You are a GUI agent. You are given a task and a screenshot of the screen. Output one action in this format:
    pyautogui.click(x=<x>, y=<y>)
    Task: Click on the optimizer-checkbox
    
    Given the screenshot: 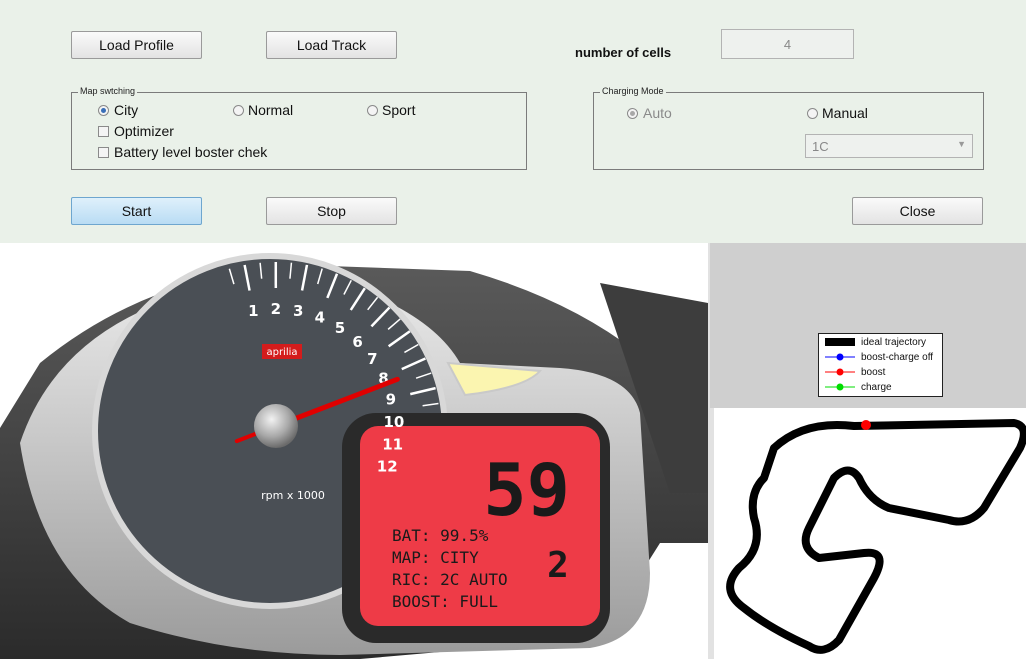 What is the action you would take?
    pyautogui.click(x=103, y=131)
    